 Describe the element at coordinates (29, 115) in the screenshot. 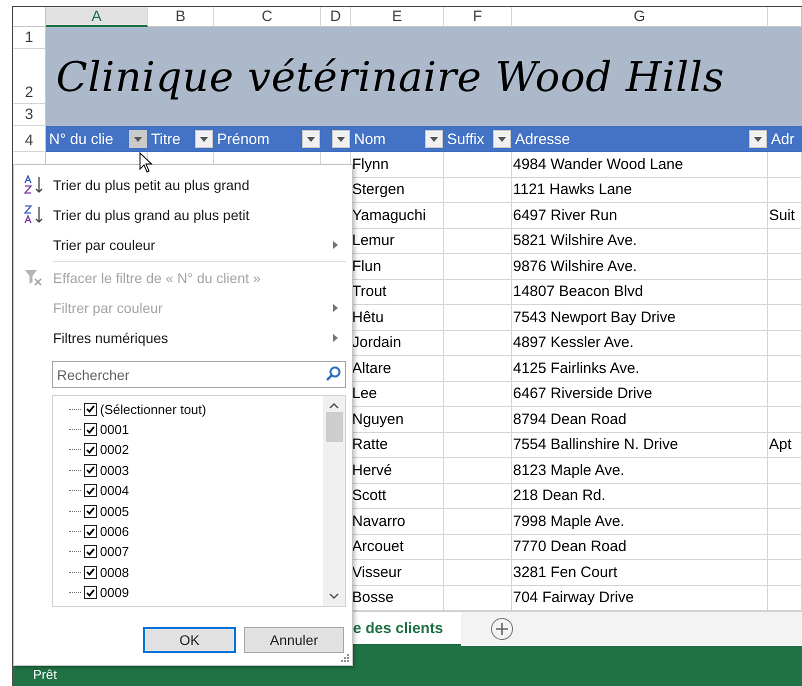

I see `row-number: 3` at that location.